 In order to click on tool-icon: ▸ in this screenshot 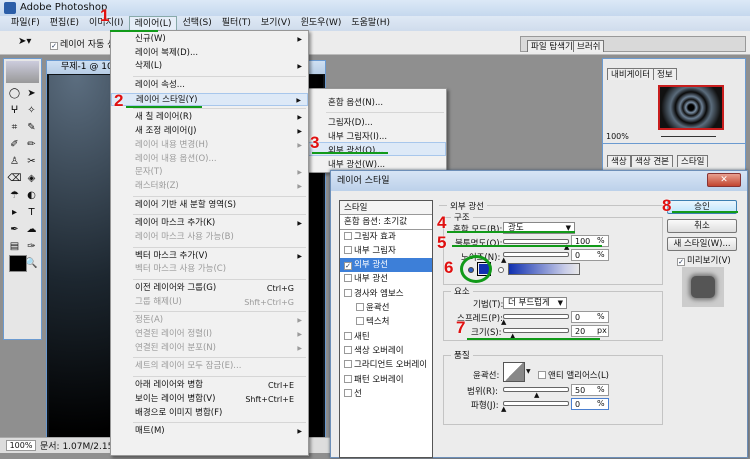, I will do `click(14, 212)`.